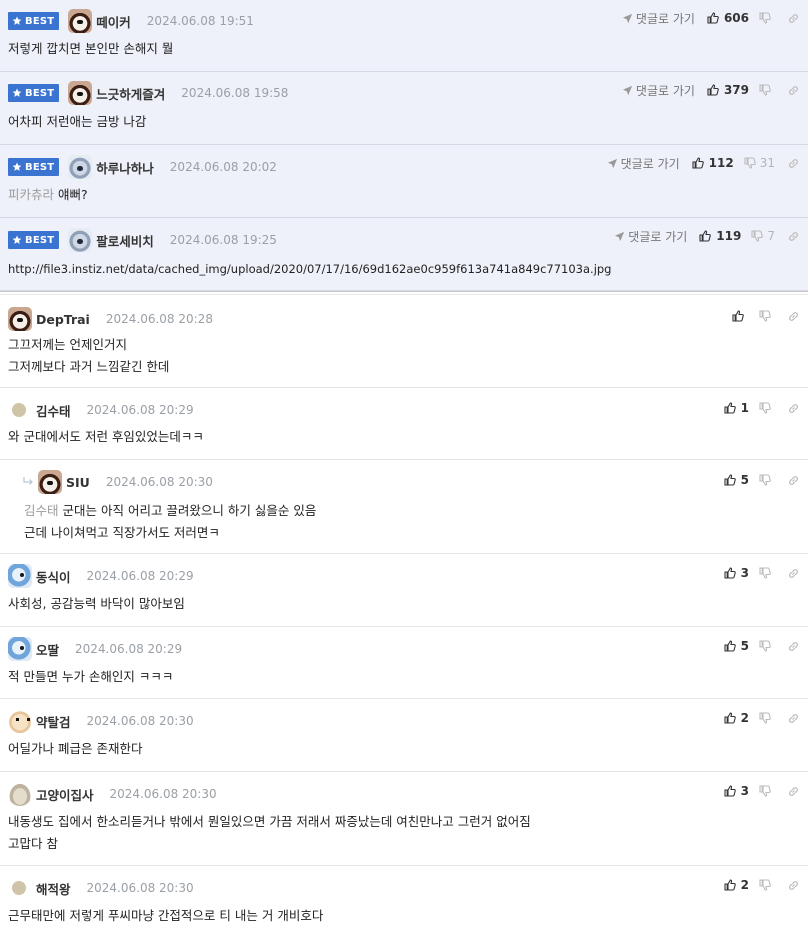 Image resolution: width=808 pixels, height=934 pixels. Describe the element at coordinates (63, 319) in the screenshot. I see `nickname: DepTrai` at that location.